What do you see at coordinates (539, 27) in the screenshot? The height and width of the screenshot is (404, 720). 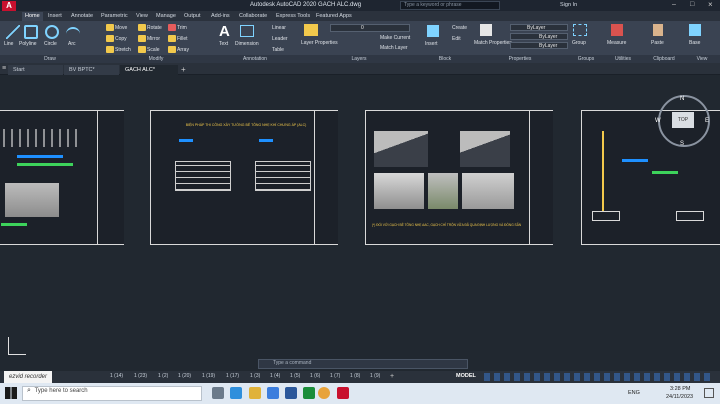 I see `color-dropdown: ByLayer` at bounding box center [539, 27].